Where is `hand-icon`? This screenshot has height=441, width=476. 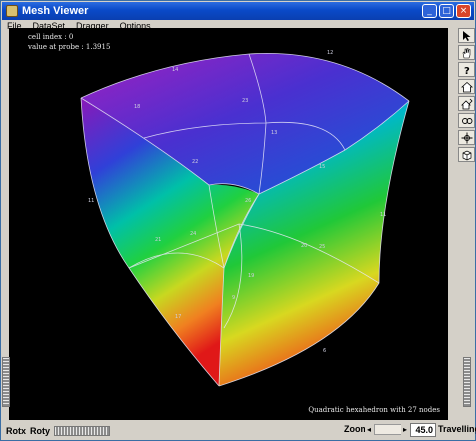
hand-icon is located at coordinates (466, 52).